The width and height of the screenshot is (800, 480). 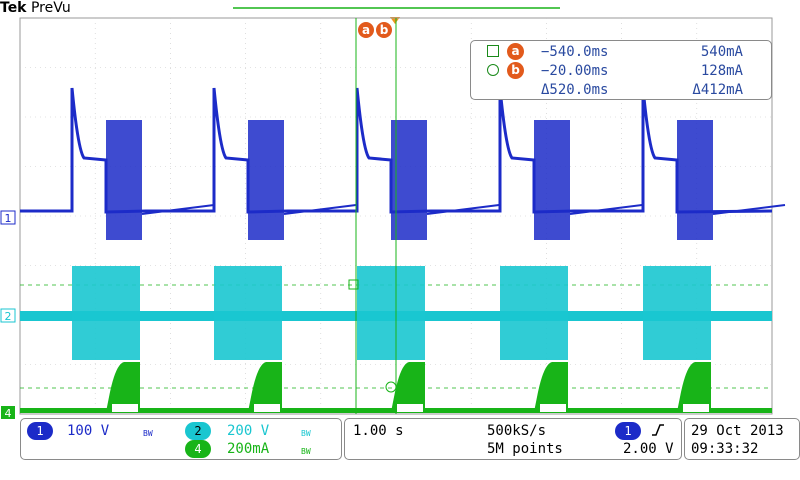 I want to click on cursor-b-badge: b, so click(x=515, y=70).